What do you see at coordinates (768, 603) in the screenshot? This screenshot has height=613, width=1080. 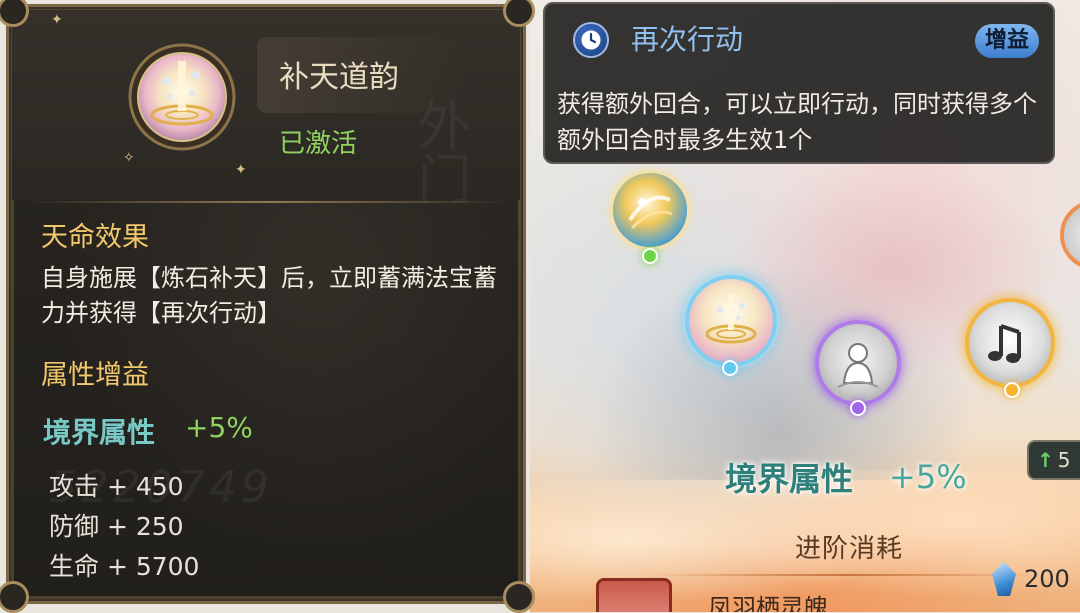 I see `material-name: 凤羽栖灵魄` at bounding box center [768, 603].